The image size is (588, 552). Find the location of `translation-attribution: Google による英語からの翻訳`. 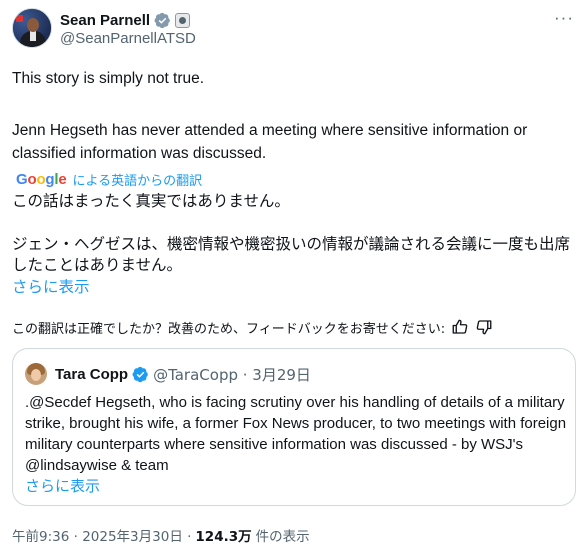

translation-attribution: Google による英語からの翻訳 is located at coordinates (109, 179).